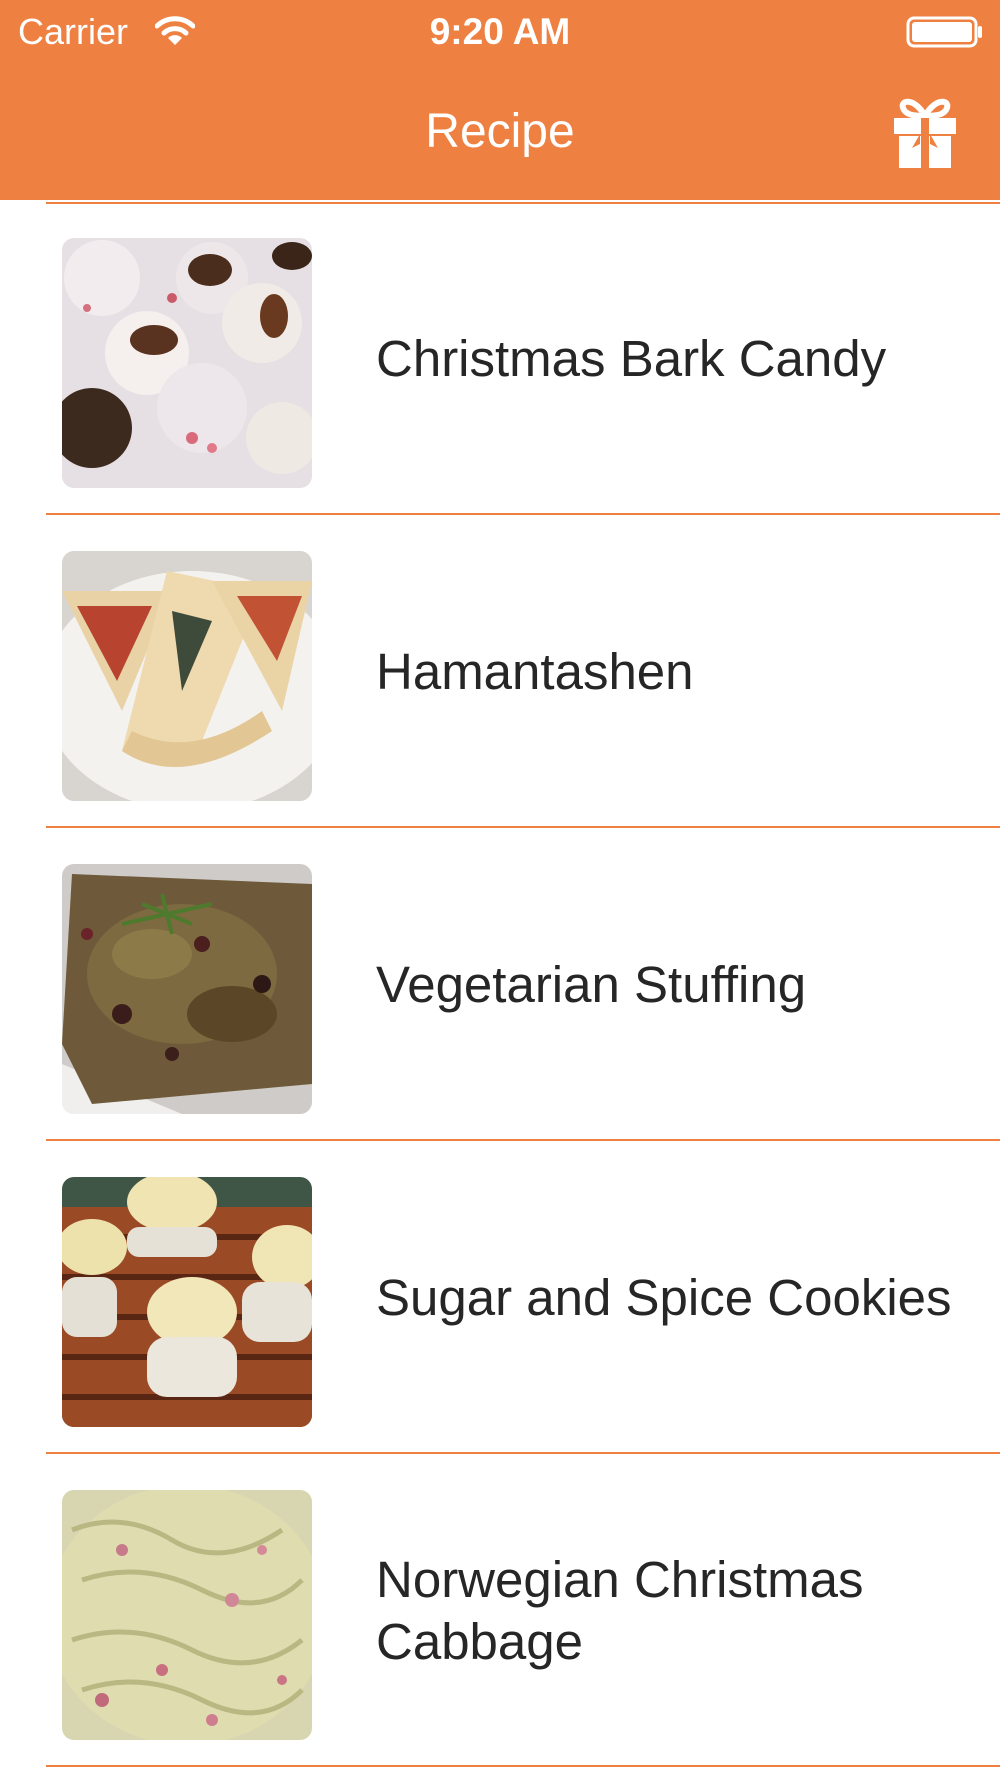 Image resolution: width=1000 pixels, height=1778 pixels. I want to click on row-divider, so click(523, 1766).